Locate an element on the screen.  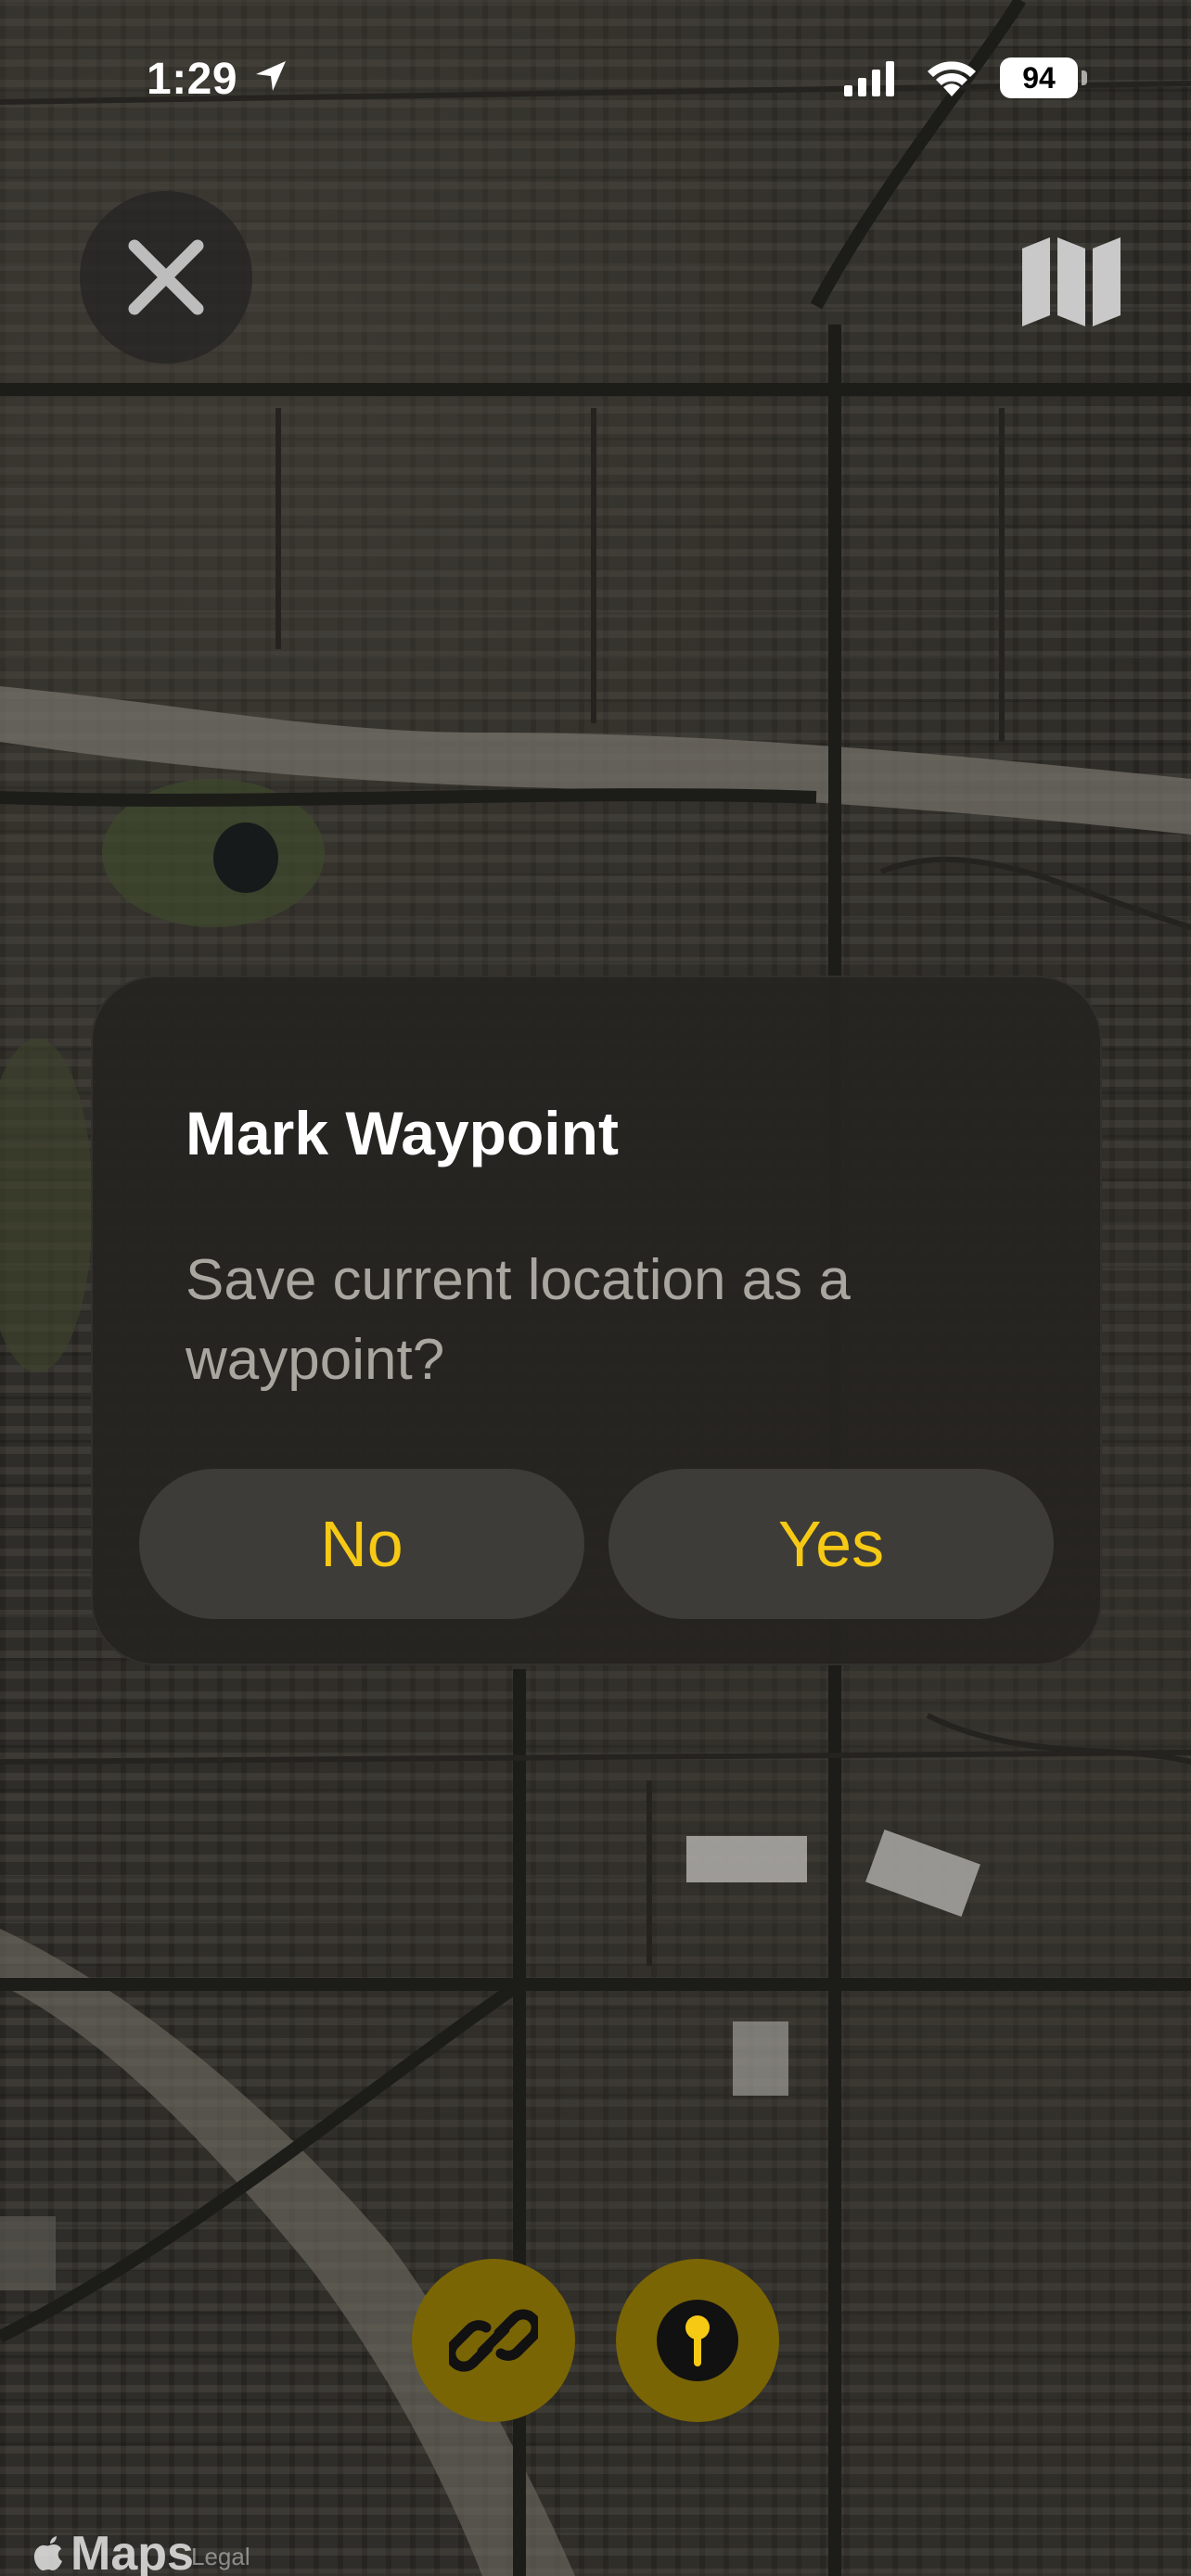
map-icon is located at coordinates (1071, 281).